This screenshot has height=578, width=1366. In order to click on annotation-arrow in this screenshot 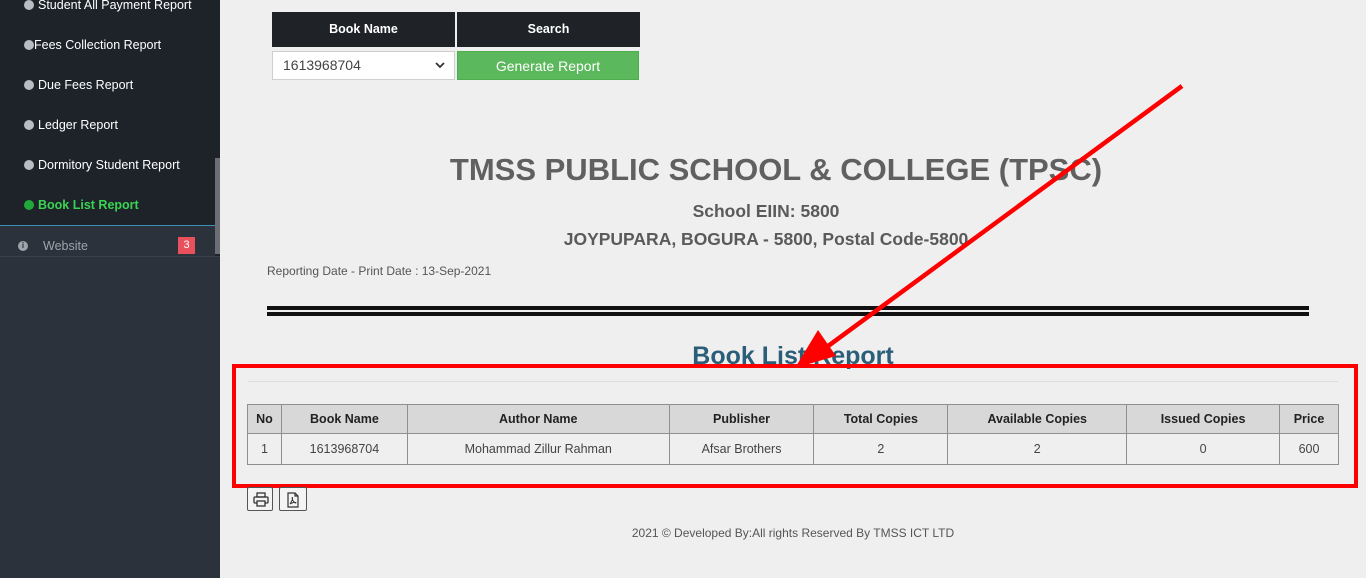, I will do `click(989, 226)`.